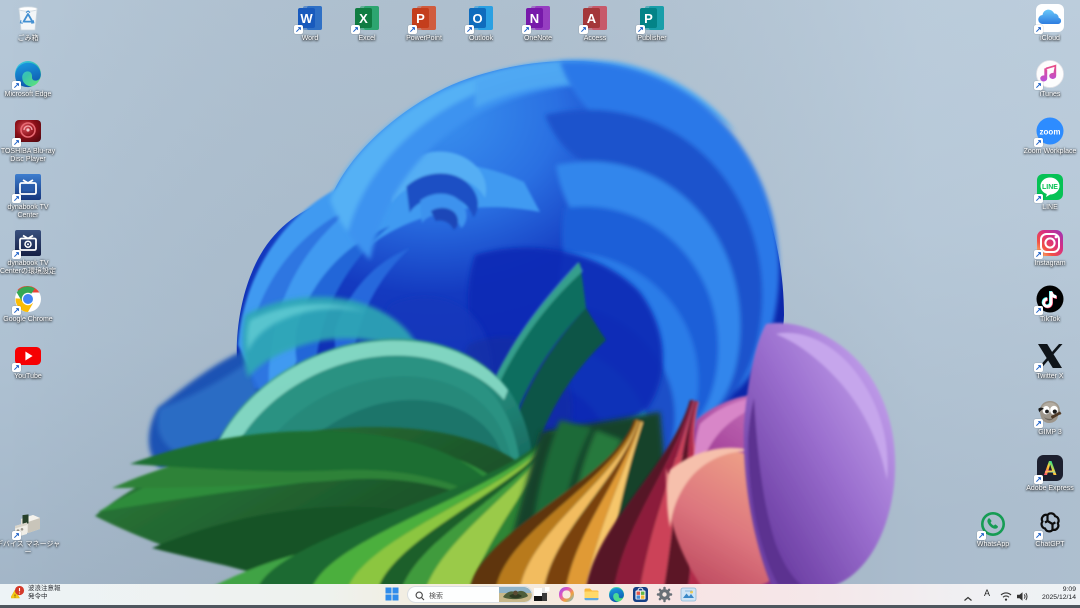 Image resolution: width=1080 pixels, height=608 pixels. I want to click on svg-text: X, so click(363, 18).